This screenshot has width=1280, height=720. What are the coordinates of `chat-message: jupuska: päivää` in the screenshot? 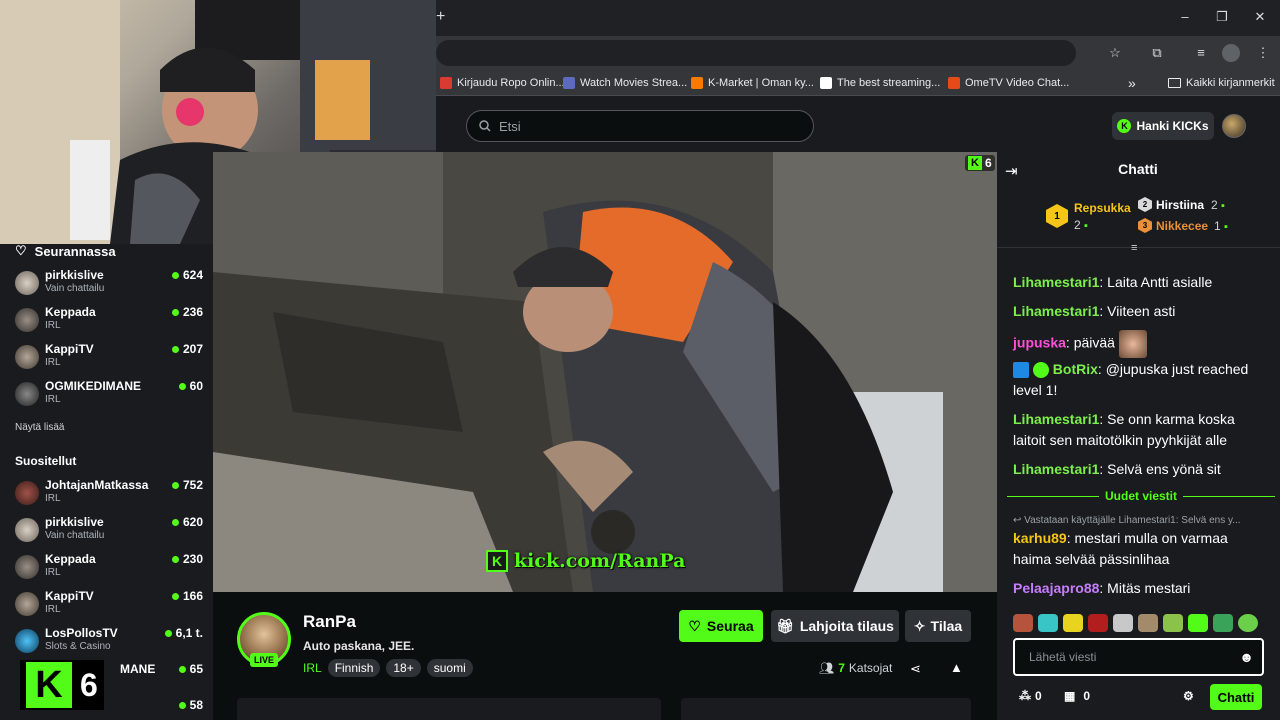 It's located at (1140, 344).